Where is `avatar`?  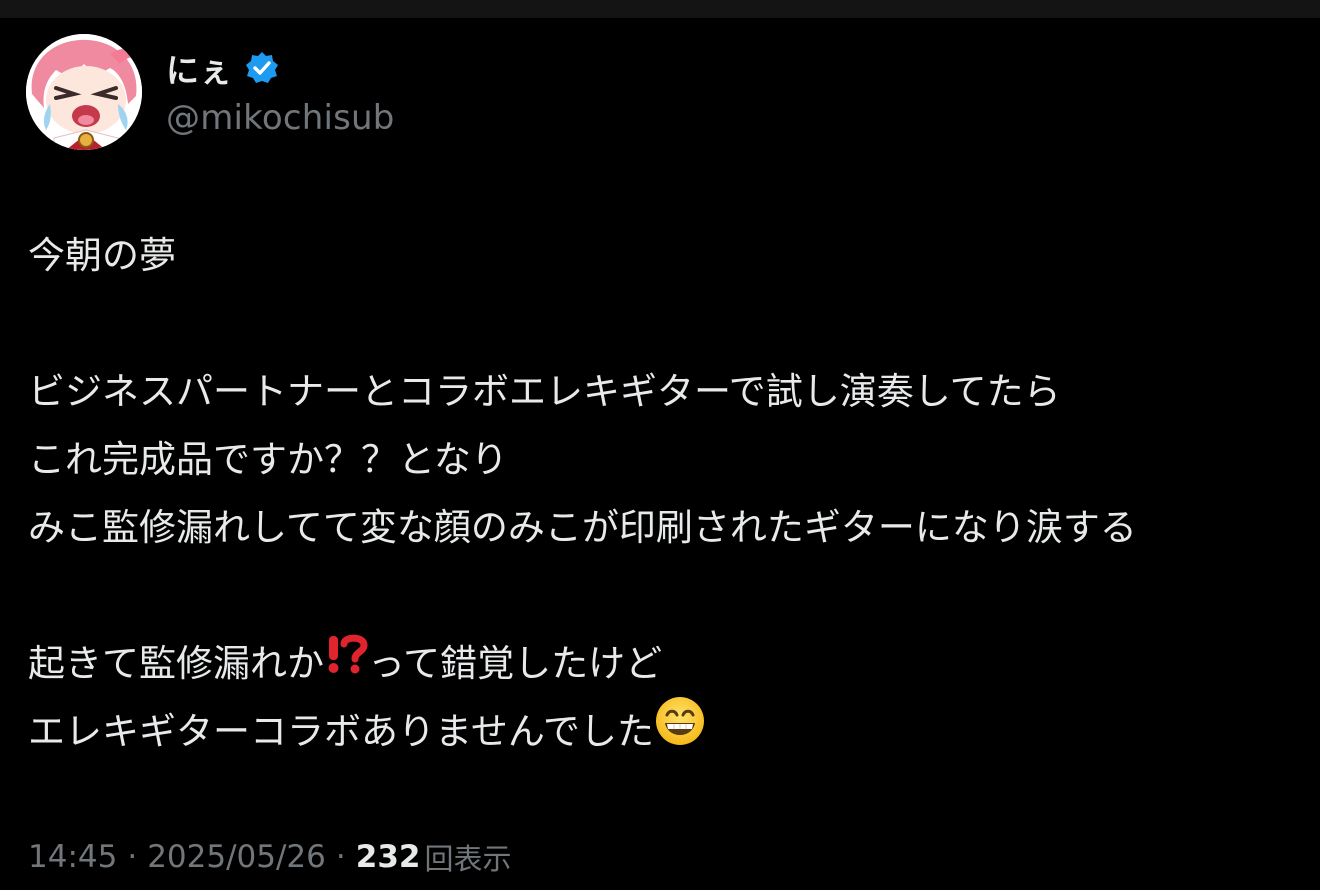
avatar is located at coordinates (84, 92).